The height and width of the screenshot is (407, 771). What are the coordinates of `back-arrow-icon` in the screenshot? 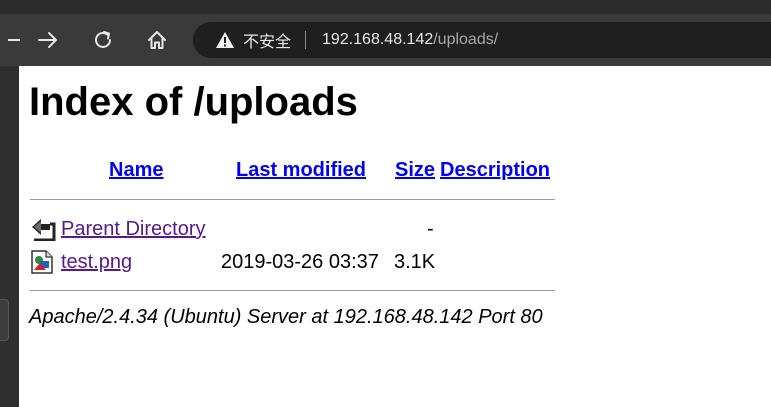 It's located at (14, 40).